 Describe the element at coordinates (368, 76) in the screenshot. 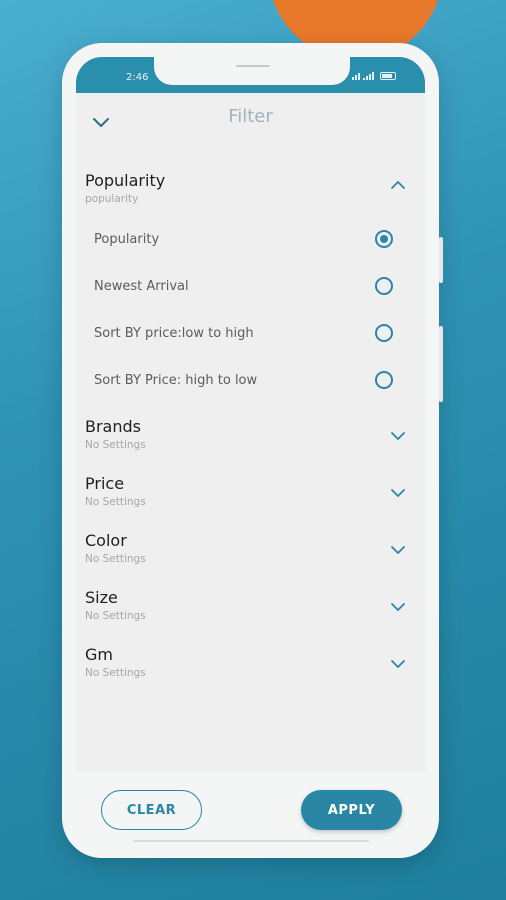

I see `signal-icon` at that location.